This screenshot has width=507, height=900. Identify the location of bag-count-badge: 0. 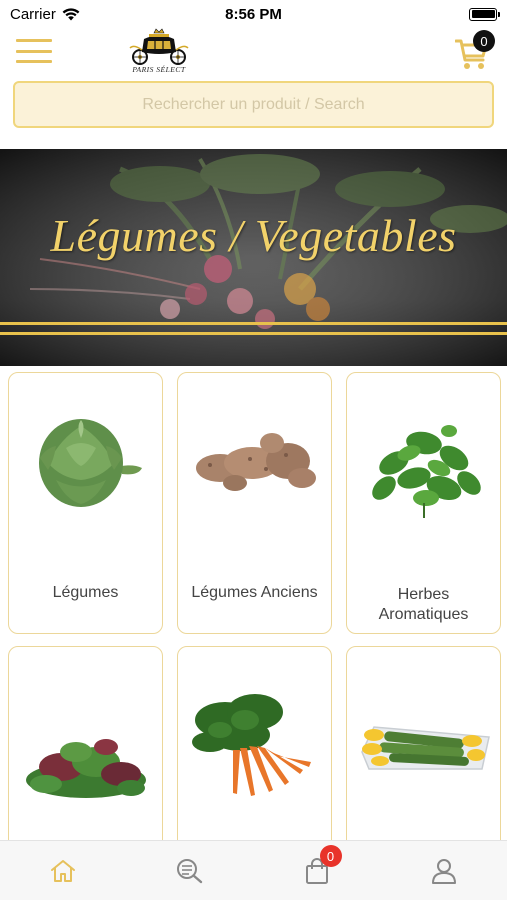
(330, 856).